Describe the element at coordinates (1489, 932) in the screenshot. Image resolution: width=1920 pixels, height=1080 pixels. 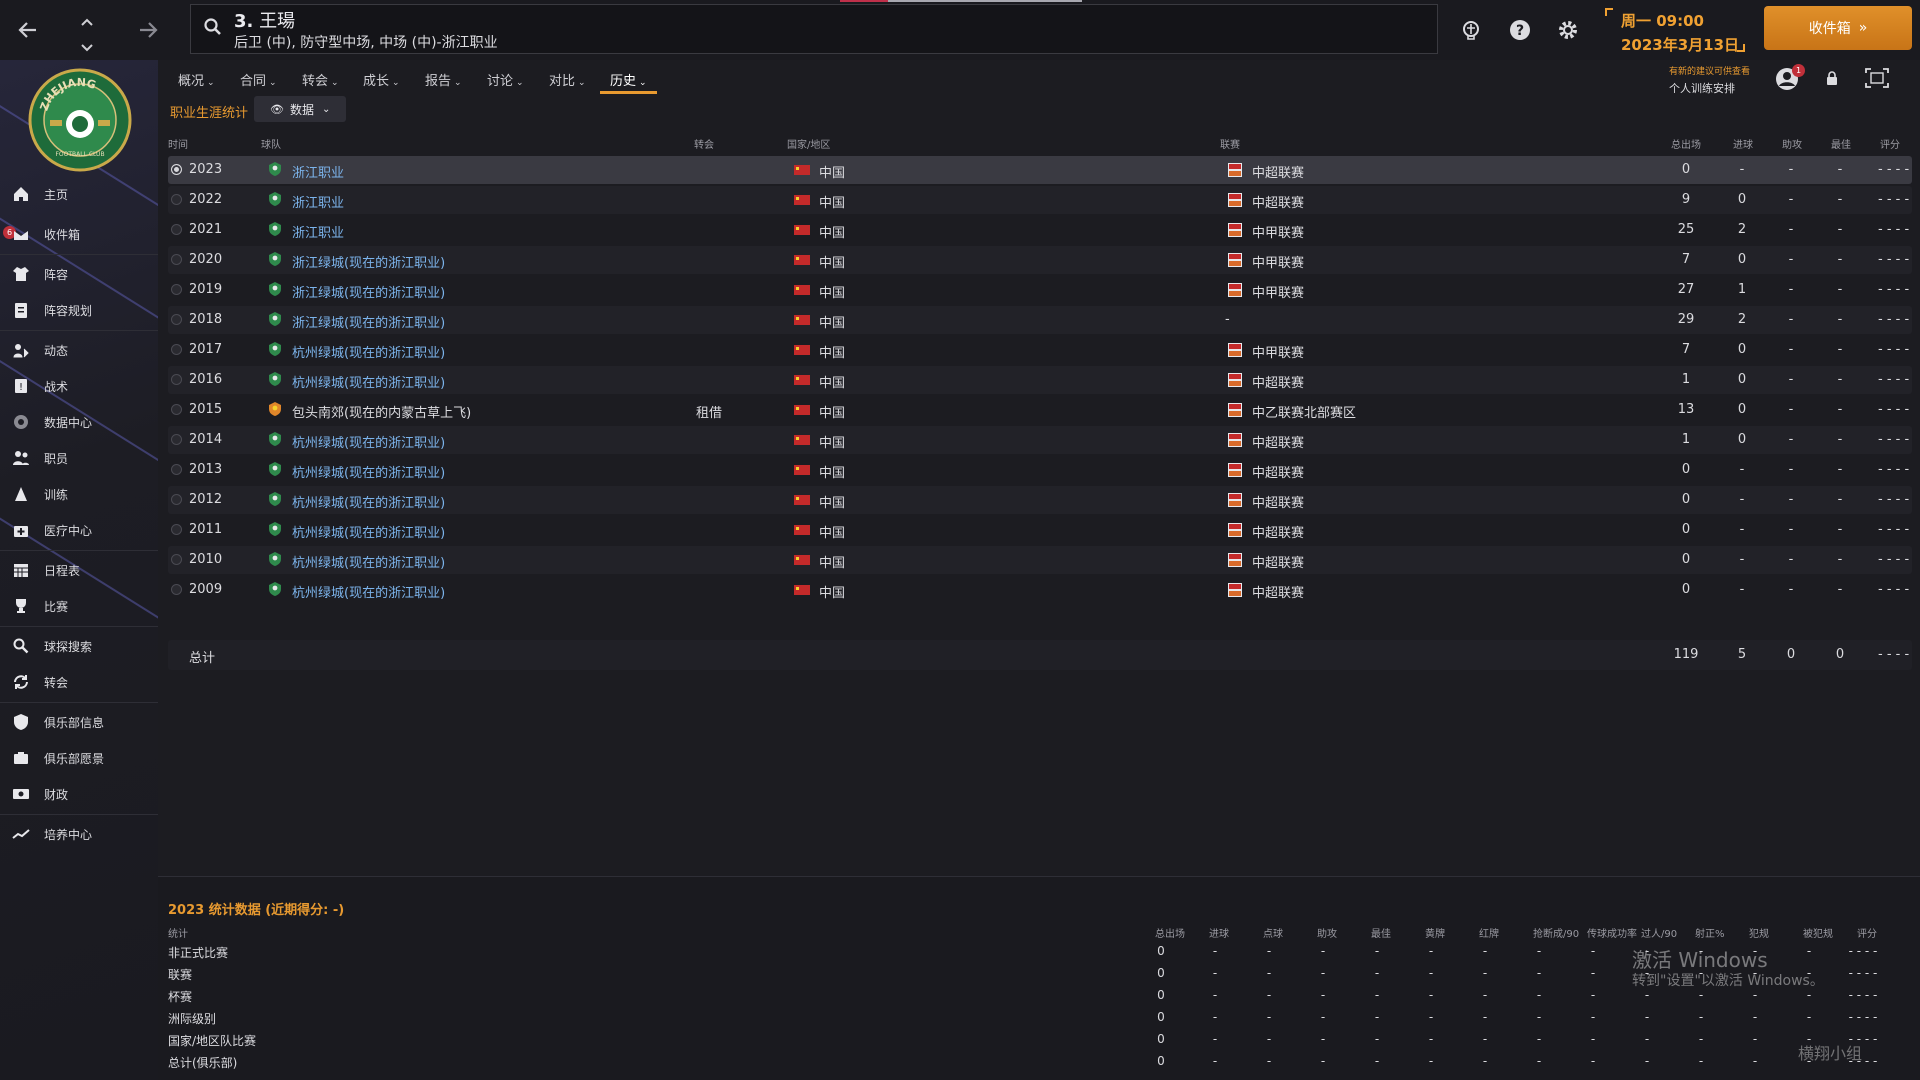
I see `stats-col-header: 红牌` at that location.